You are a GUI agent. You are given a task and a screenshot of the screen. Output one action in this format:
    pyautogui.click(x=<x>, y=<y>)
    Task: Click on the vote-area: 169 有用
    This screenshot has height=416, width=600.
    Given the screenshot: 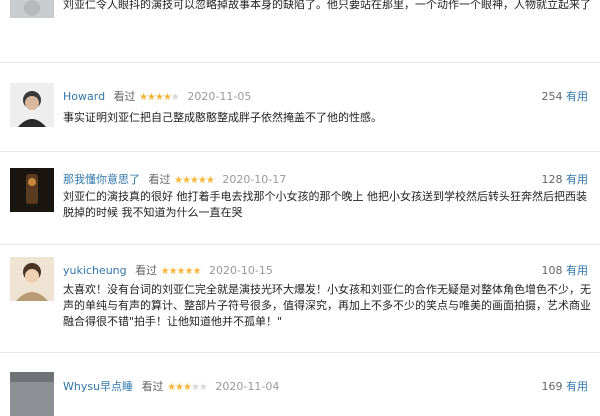 What is the action you would take?
    pyautogui.click(x=565, y=386)
    